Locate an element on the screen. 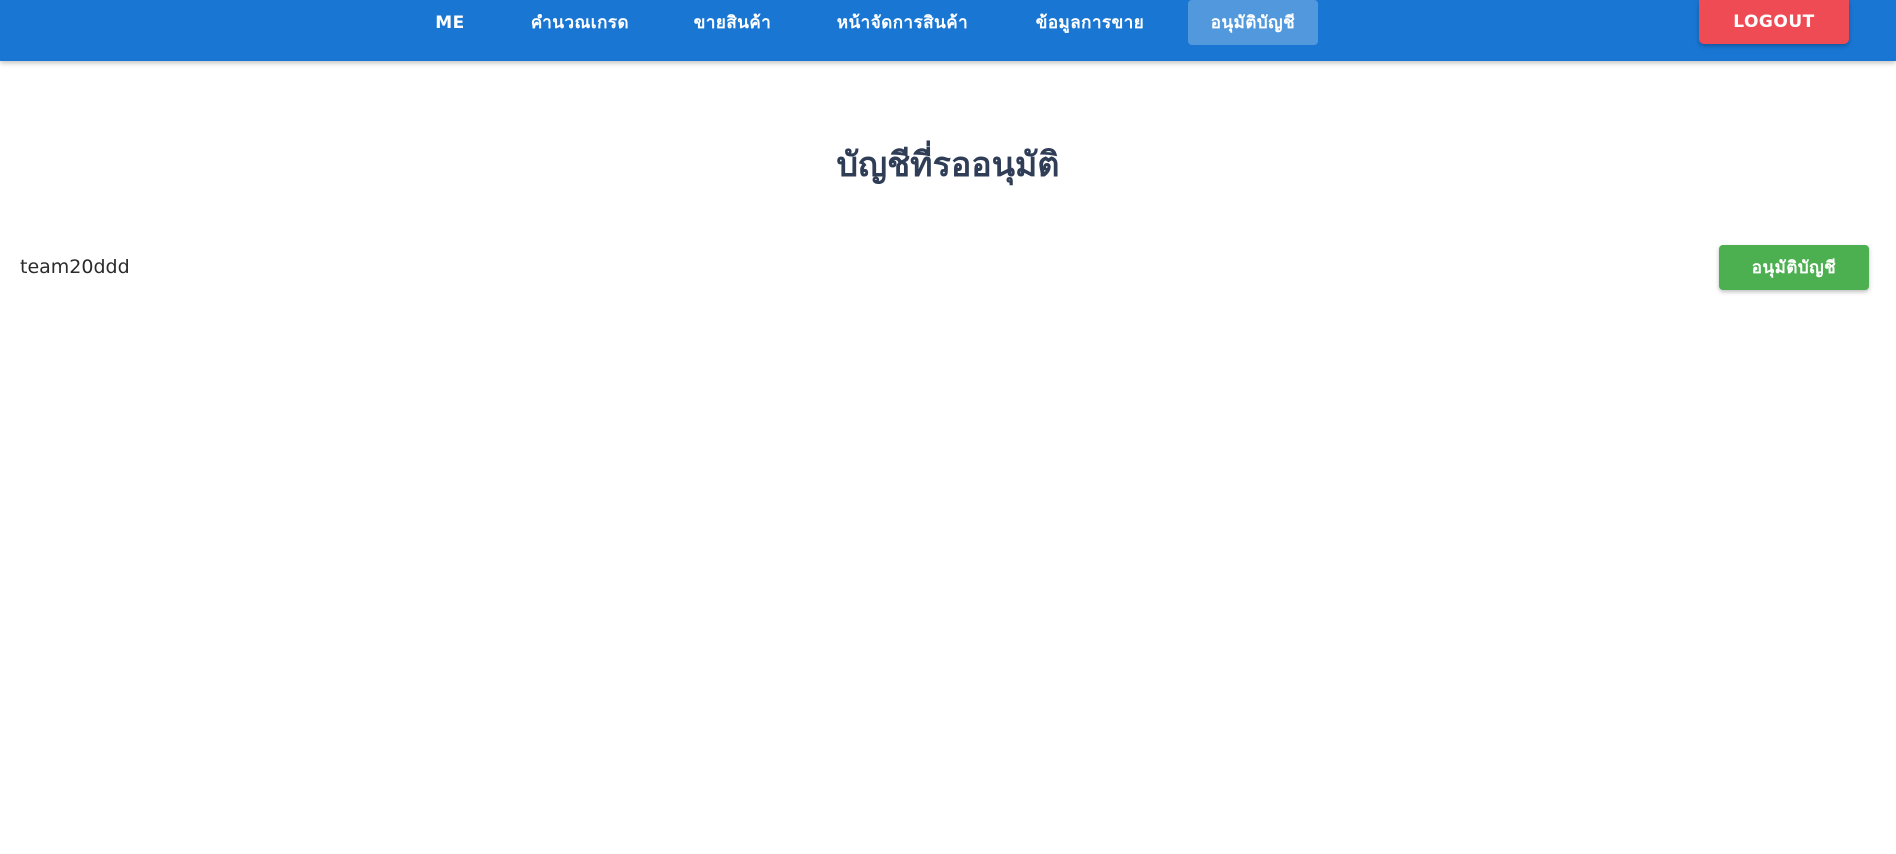  nav-item-product-management: หน้าจัดการสินค้า is located at coordinates (902, 22).